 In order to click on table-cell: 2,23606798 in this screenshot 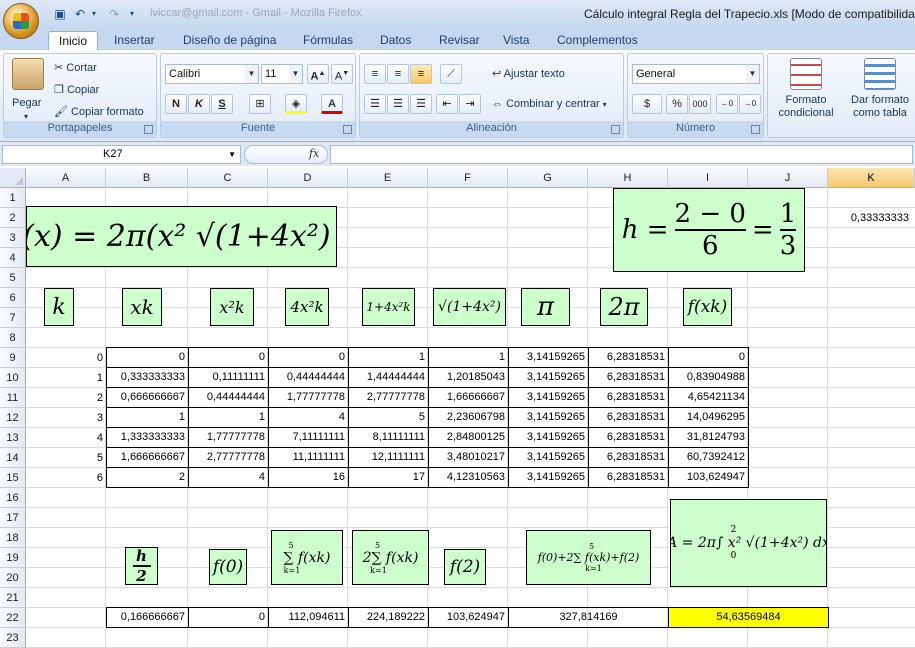, I will do `click(468, 417)`.